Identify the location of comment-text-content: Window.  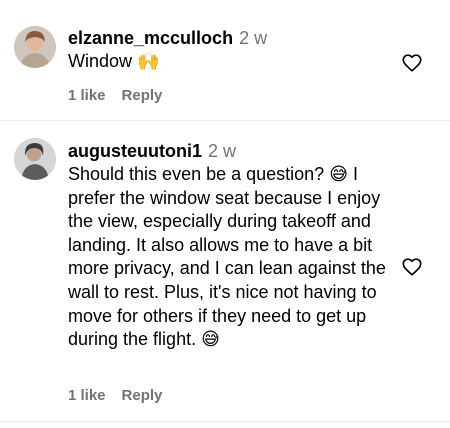
(100, 61).